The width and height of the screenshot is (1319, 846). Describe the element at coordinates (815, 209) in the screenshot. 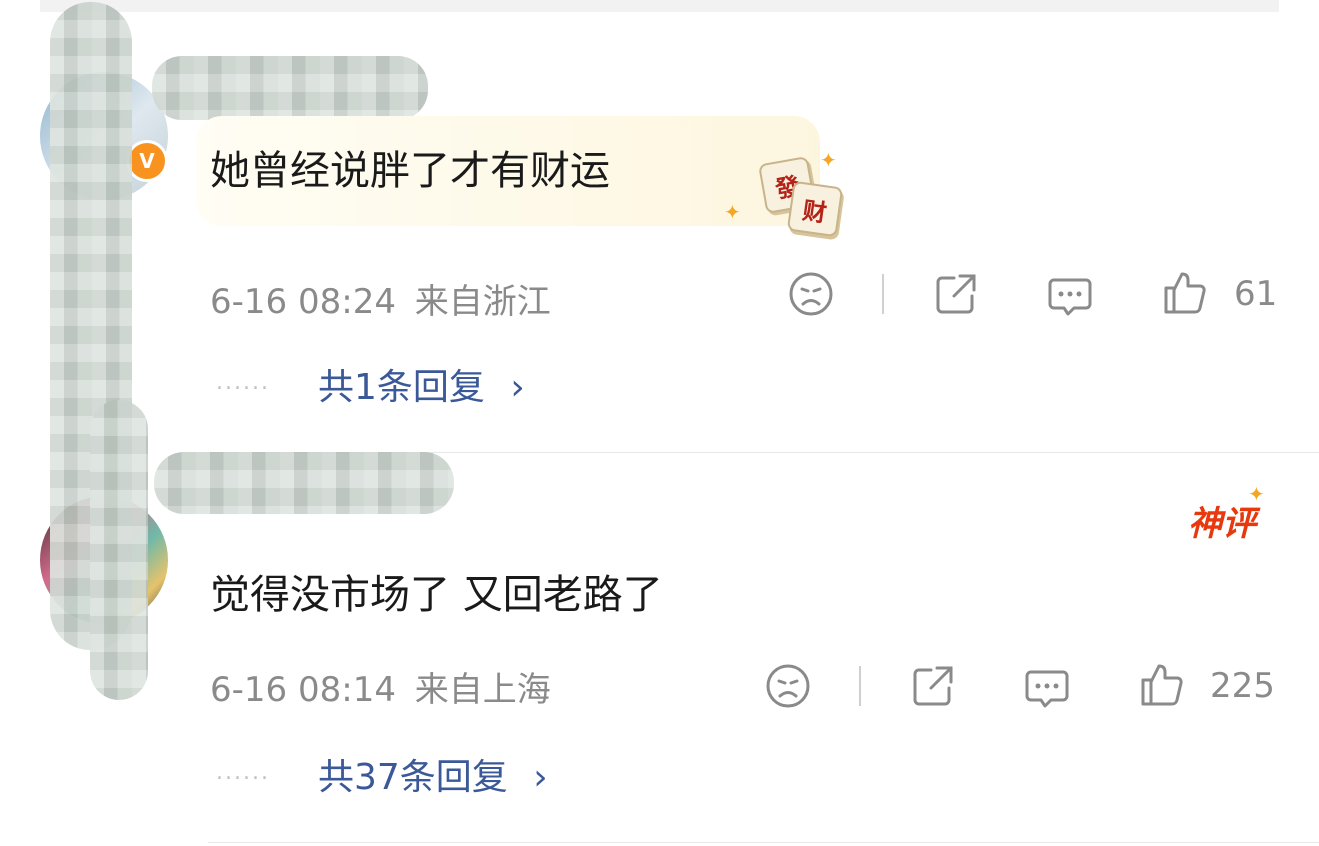

I see `sticker-tile: 财` at that location.